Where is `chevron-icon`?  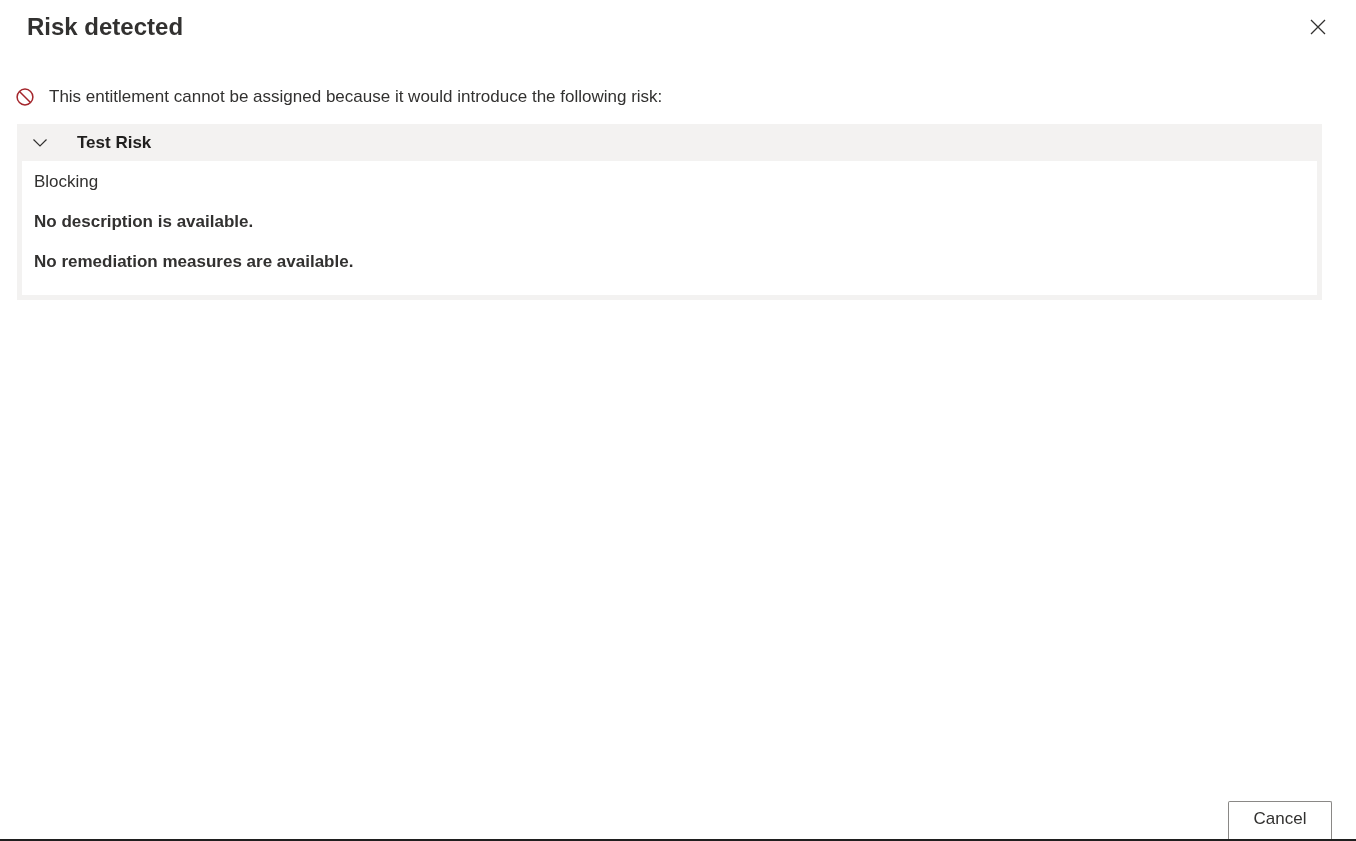
chevron-icon is located at coordinates (40, 142).